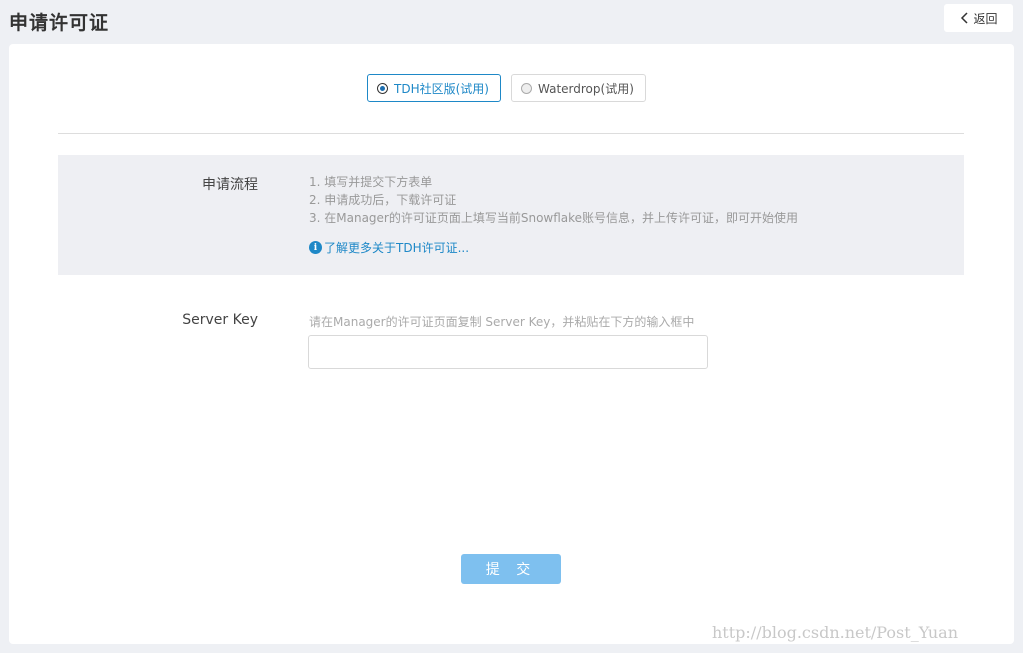 Image resolution: width=1023 pixels, height=653 pixels. I want to click on edition-selector: TDH社区版(试用) Waterdrop(试用), so click(506, 88).